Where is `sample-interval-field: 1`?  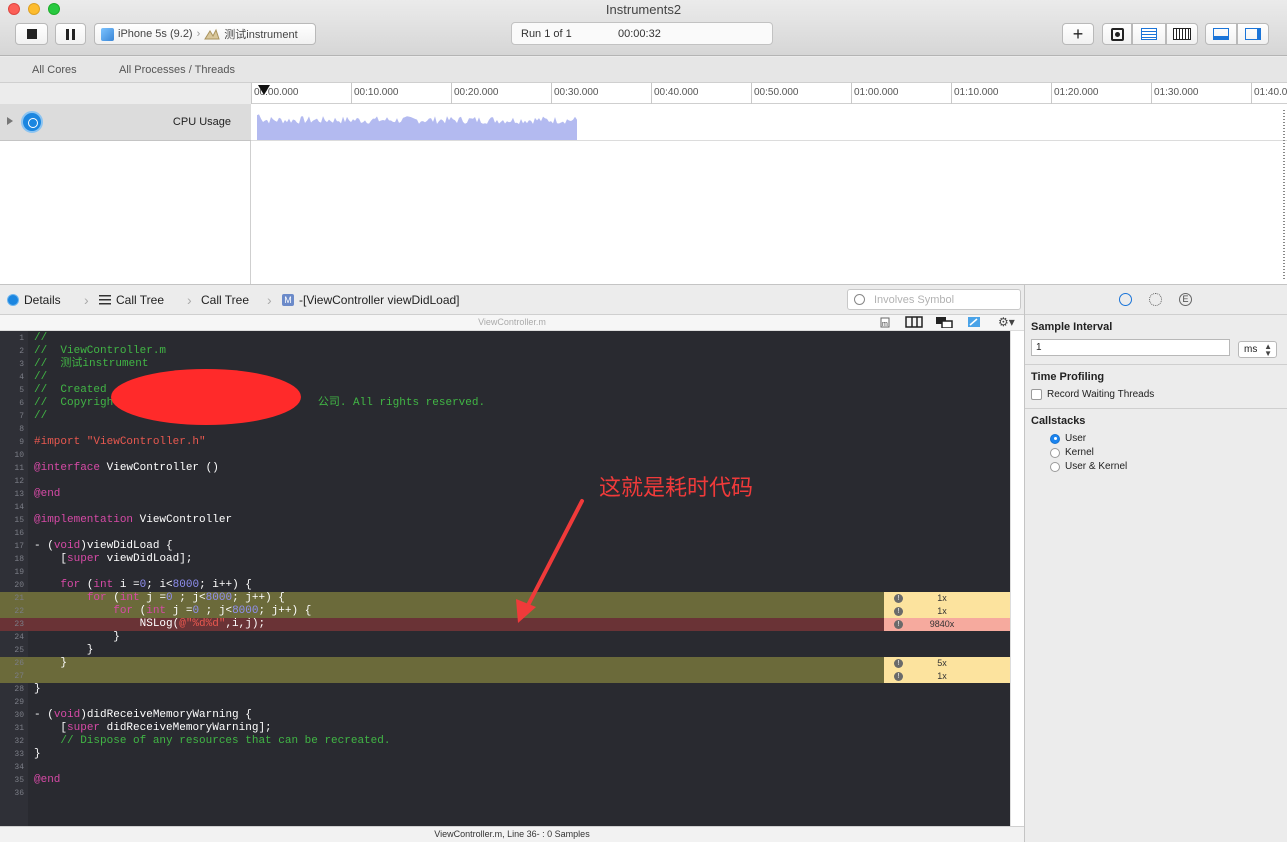
sample-interval-field: 1 is located at coordinates (1130, 347).